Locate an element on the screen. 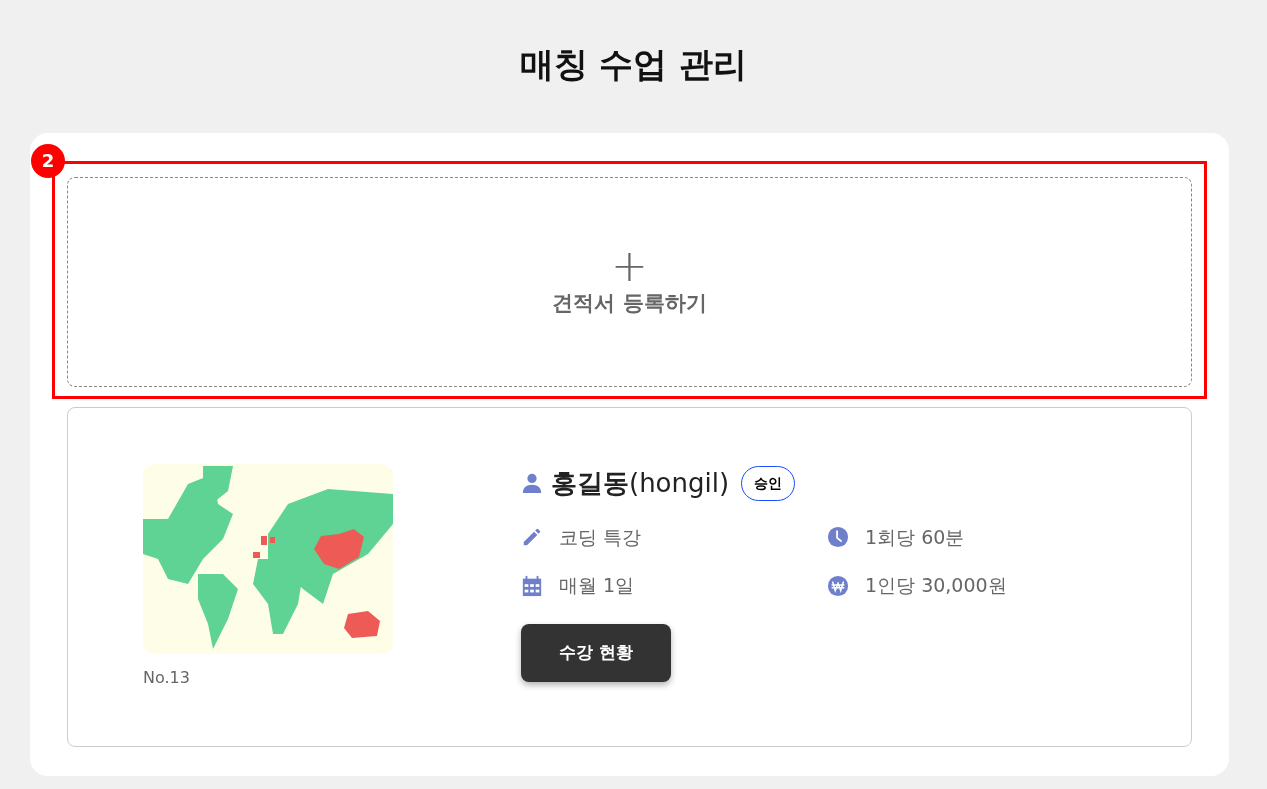 Image resolution: width=1267 pixels, height=789 pixels. teacher-id: (hongil) is located at coordinates (679, 483).